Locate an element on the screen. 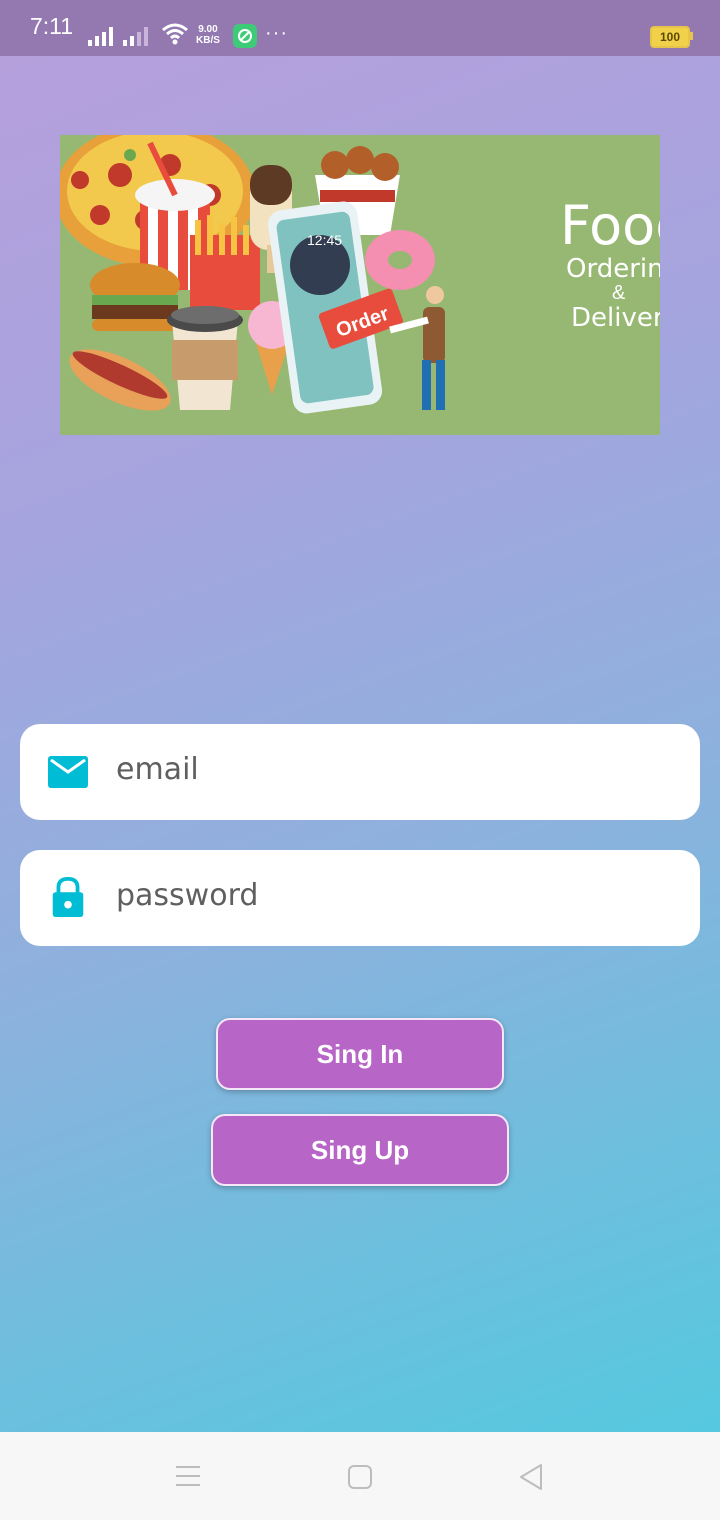 This screenshot has height=1520, width=720. password-placeholder: password is located at coordinates (187, 895).